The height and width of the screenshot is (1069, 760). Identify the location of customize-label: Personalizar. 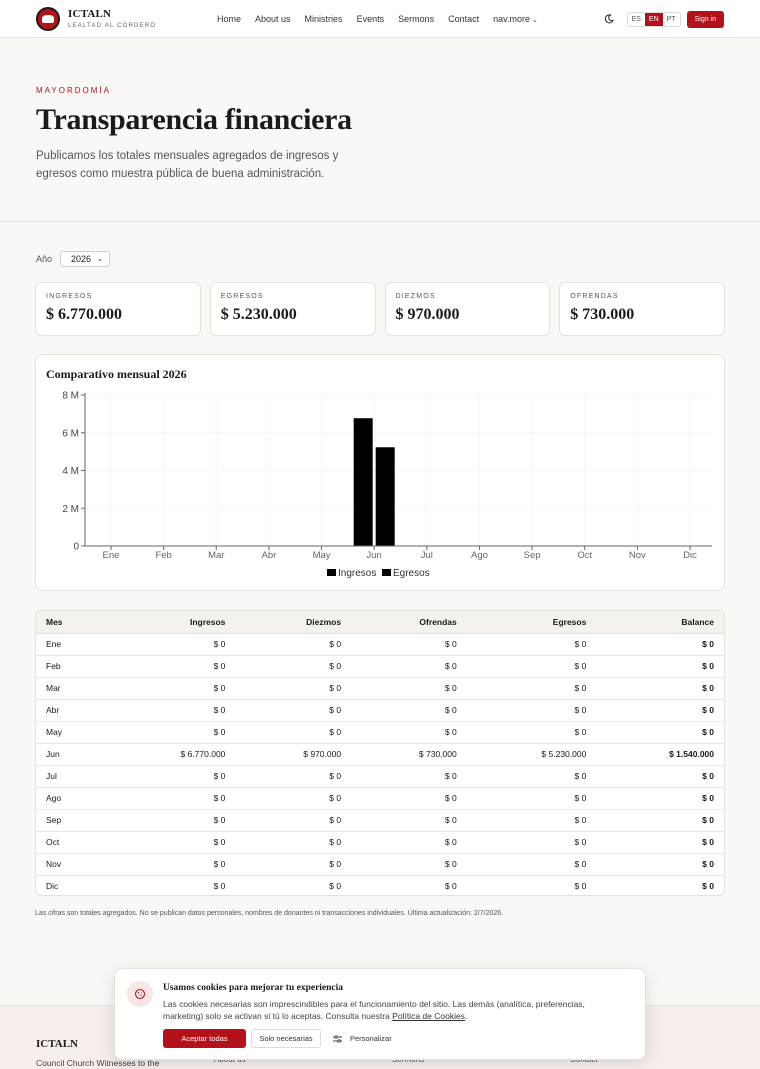
(371, 1038).